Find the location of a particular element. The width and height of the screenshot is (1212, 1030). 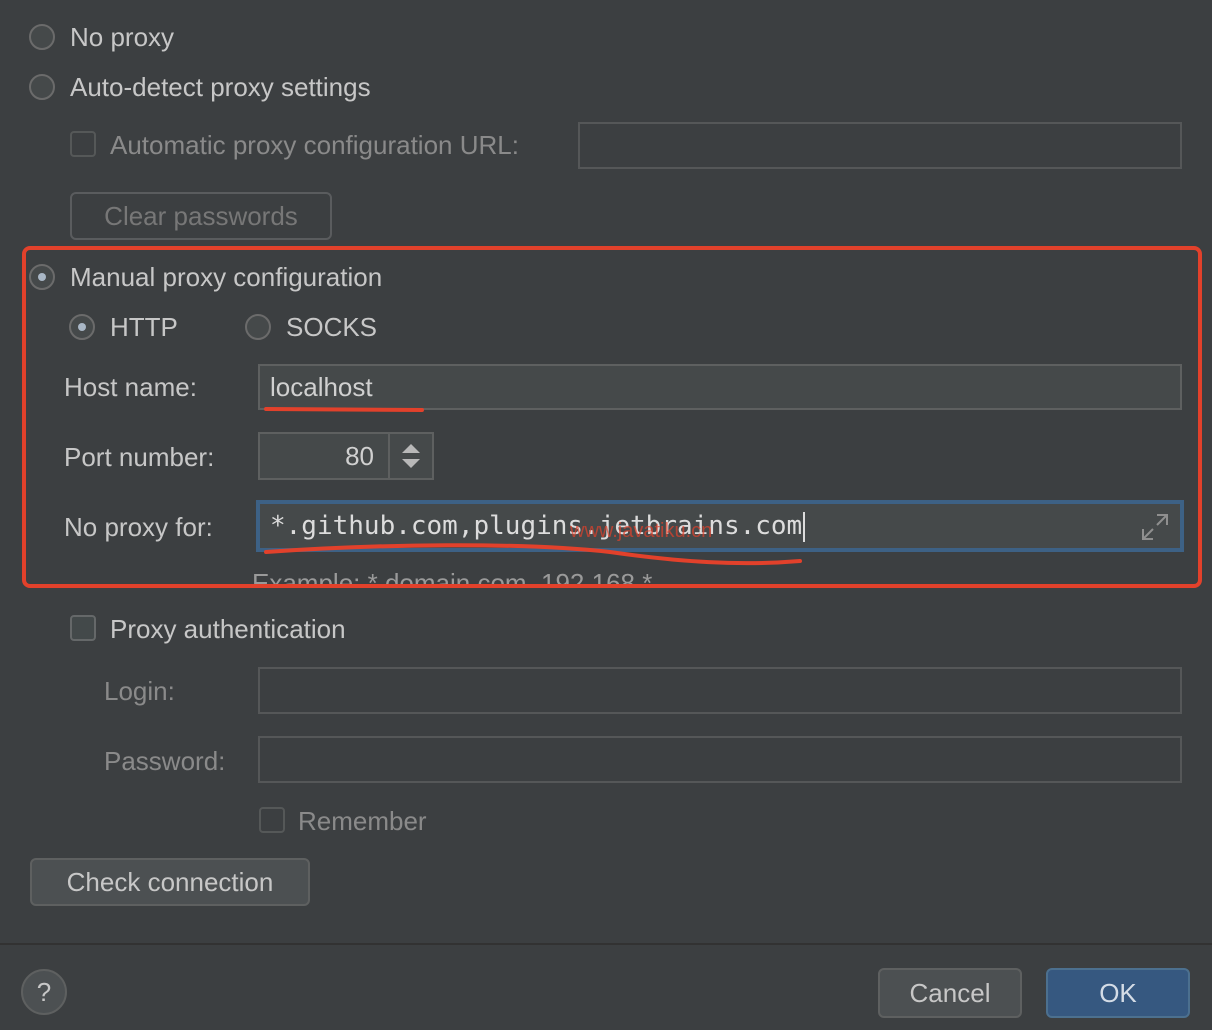

port-number-value: 80 is located at coordinates (359, 456).